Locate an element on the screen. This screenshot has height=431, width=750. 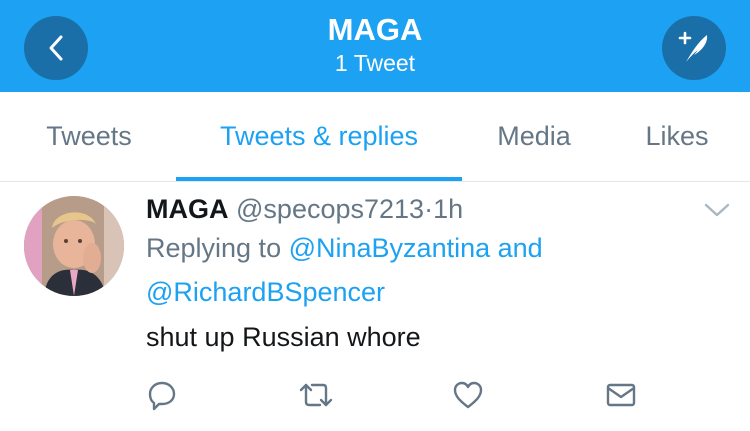
compose-tweet-icon is located at coordinates (693, 46).